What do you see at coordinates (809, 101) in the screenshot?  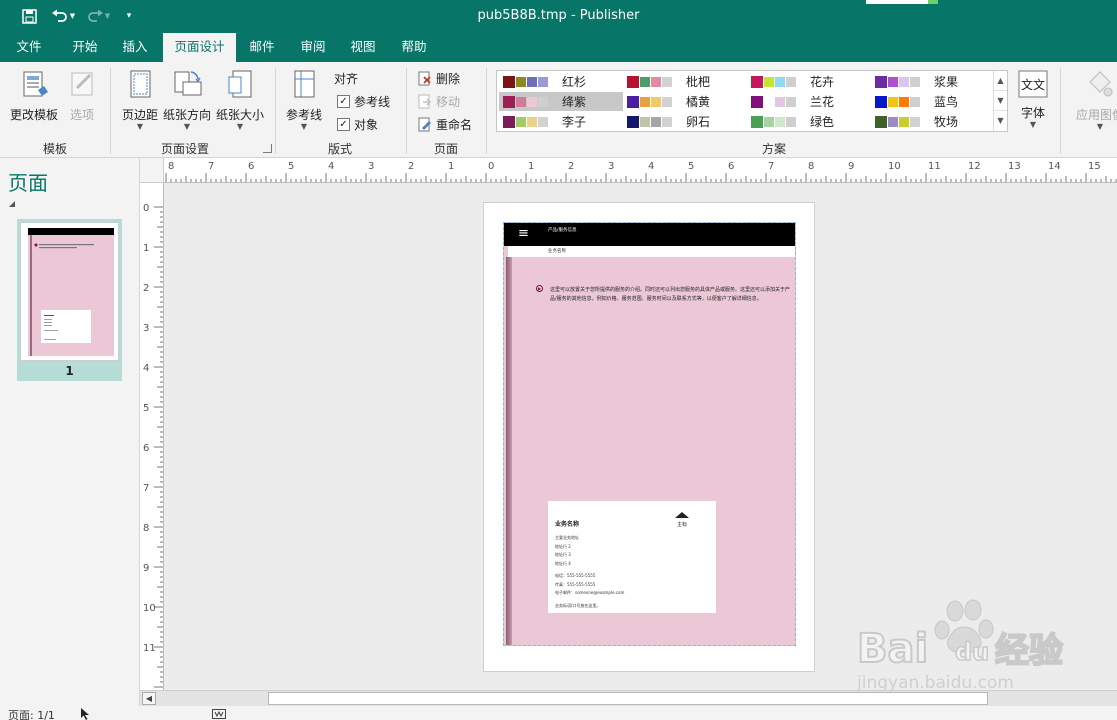 I see `scheme-orchid: 兰花` at bounding box center [809, 101].